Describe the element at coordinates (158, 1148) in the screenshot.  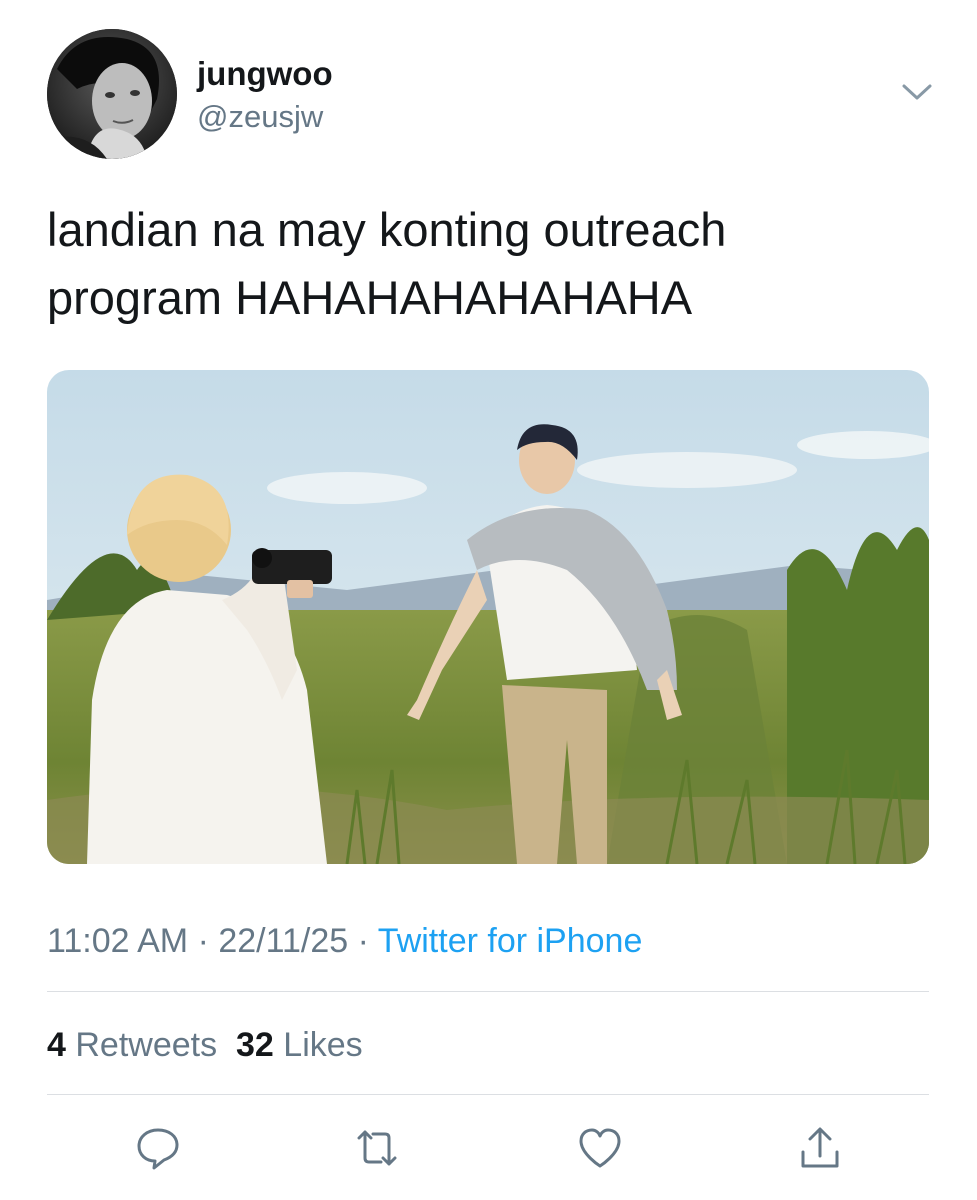
I see `reply-icon` at that location.